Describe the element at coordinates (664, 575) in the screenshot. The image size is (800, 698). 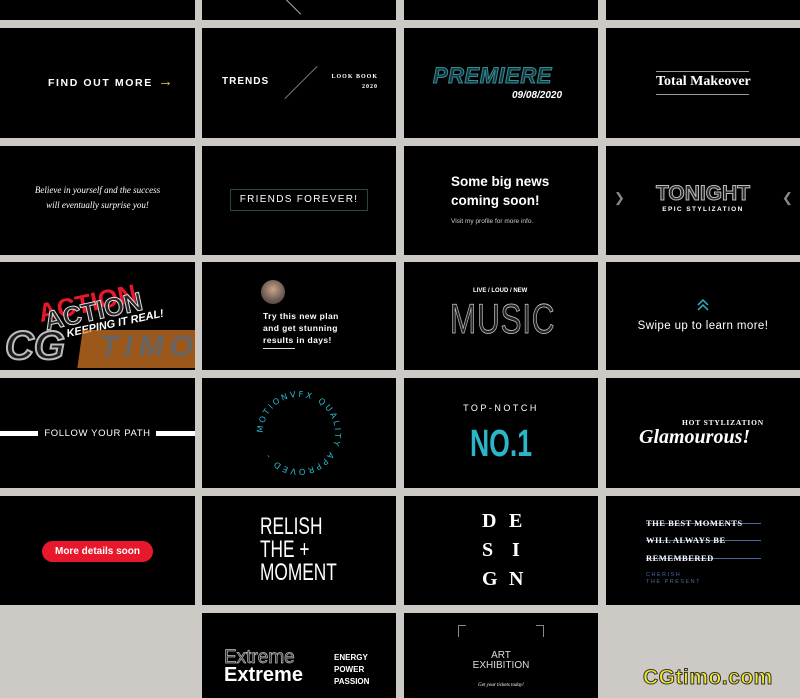
I see `moments-sub-1: CHERISH` at that location.